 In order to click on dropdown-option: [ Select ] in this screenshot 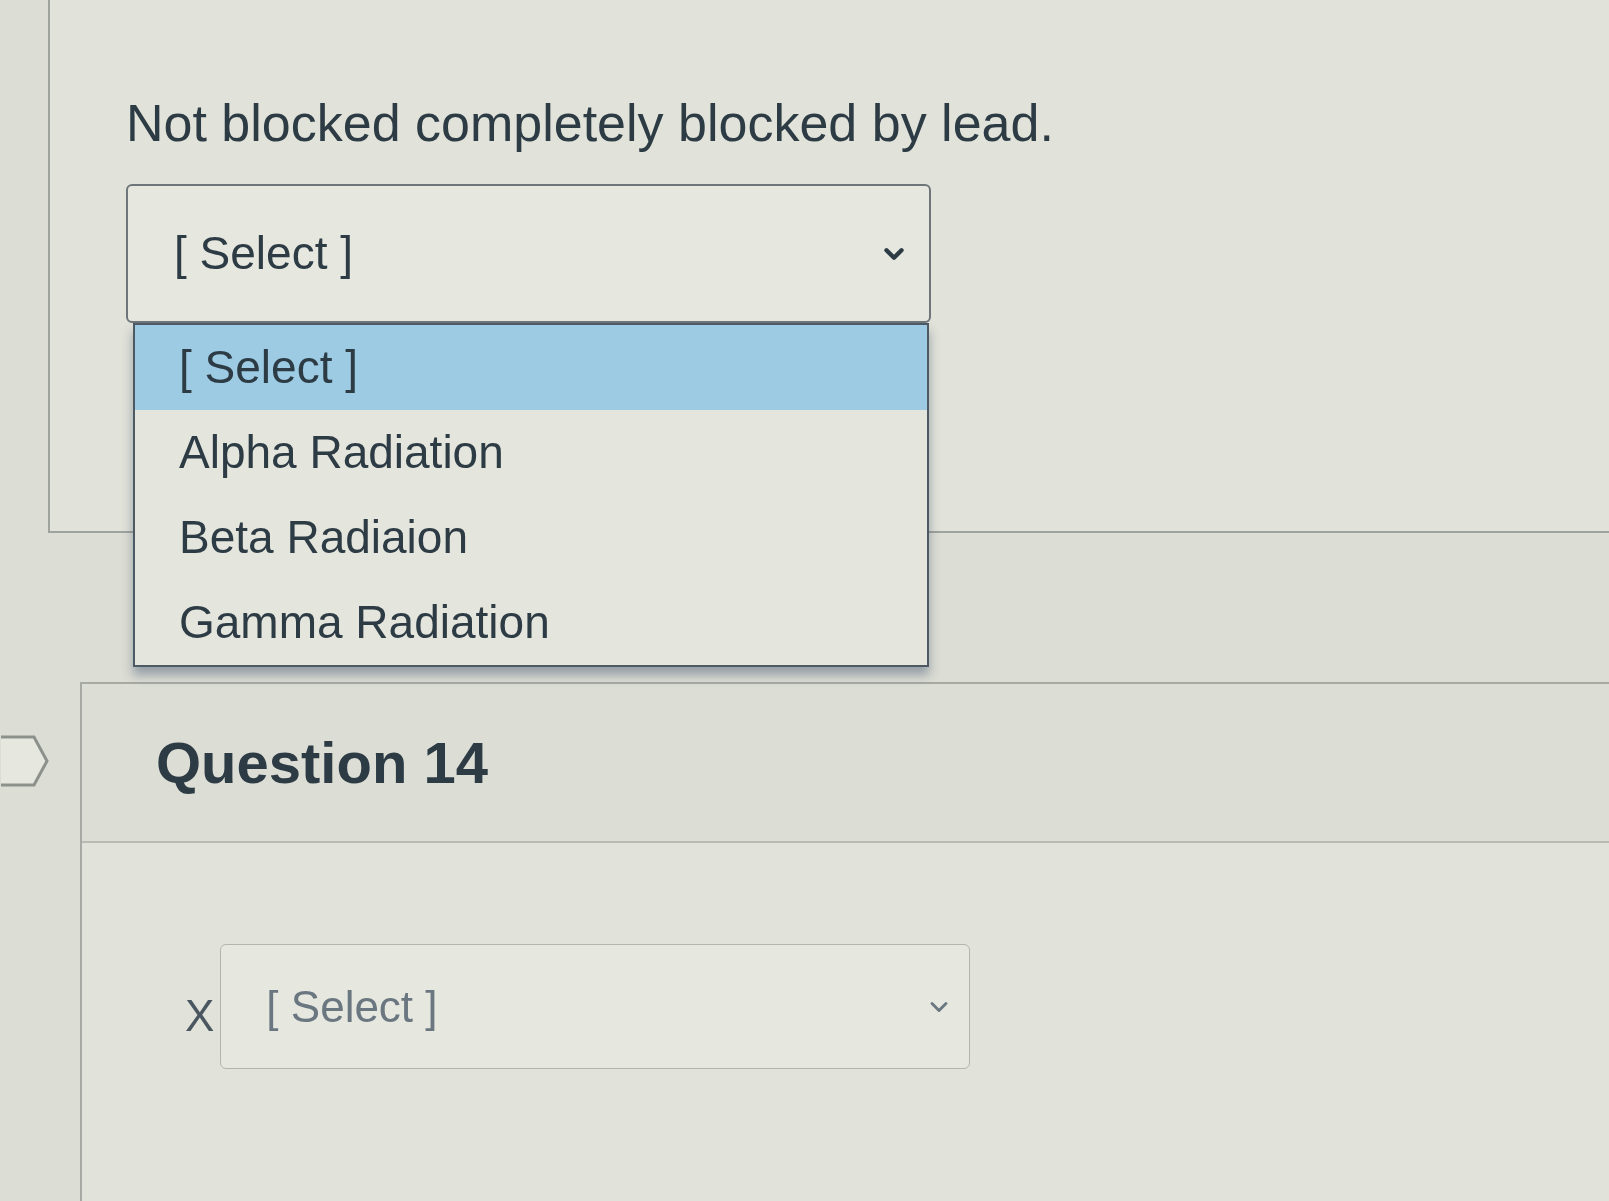, I will do `click(531, 367)`.